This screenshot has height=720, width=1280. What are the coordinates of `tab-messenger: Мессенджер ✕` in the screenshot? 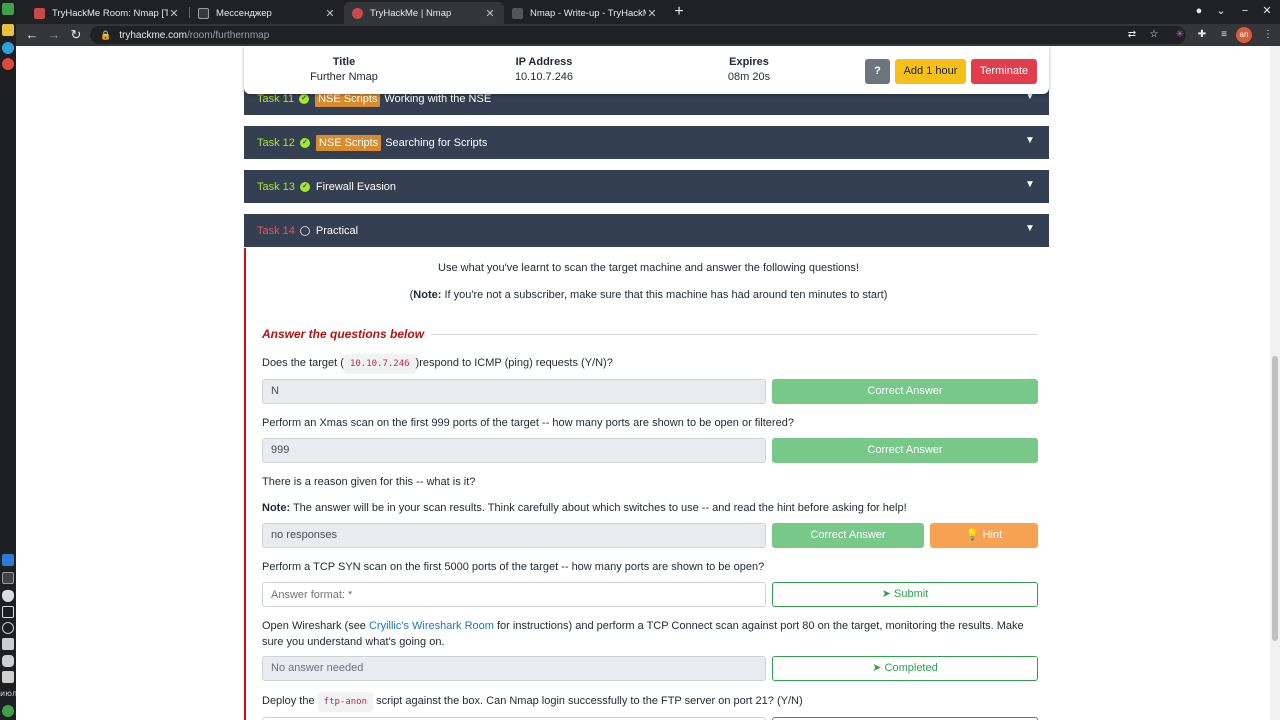 It's located at (267, 13).